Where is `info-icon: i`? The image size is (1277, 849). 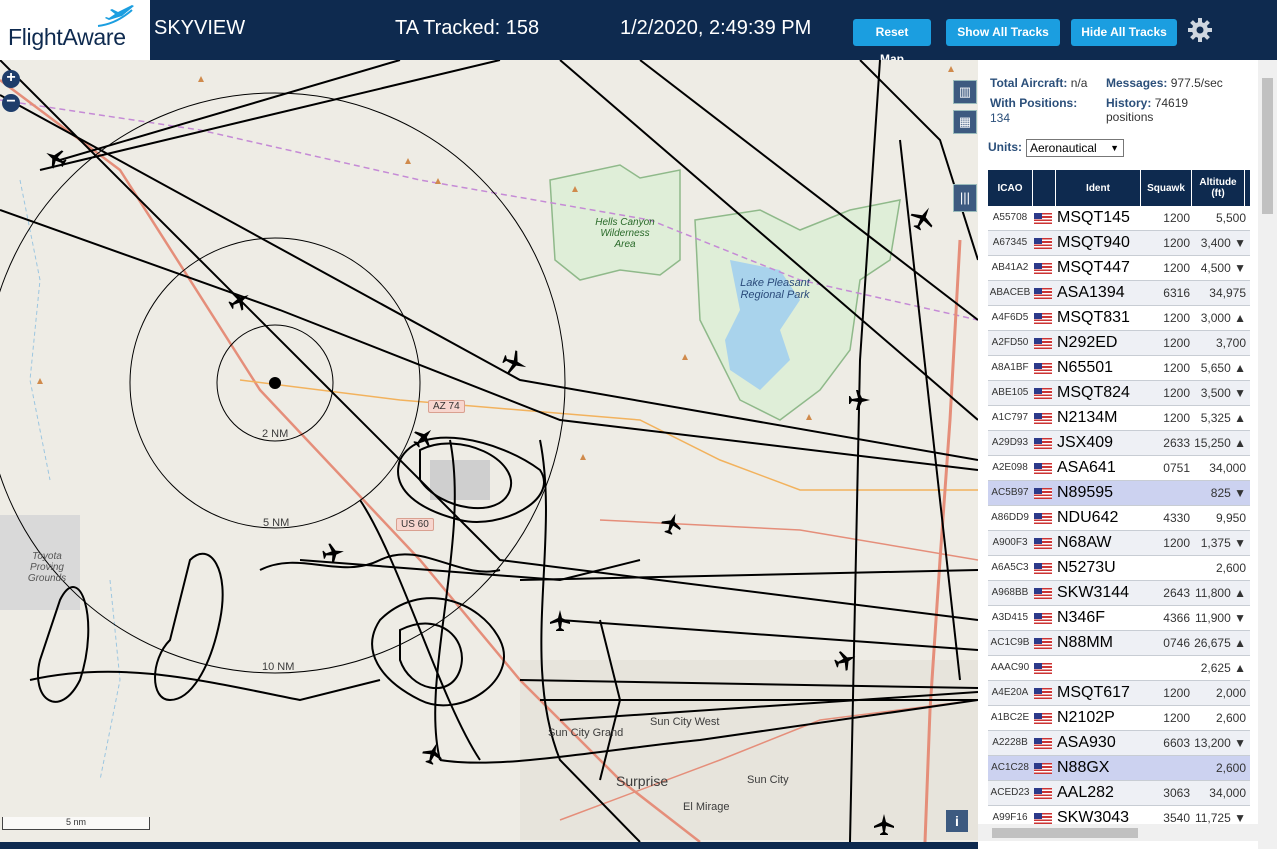
info-icon: i is located at coordinates (957, 821).